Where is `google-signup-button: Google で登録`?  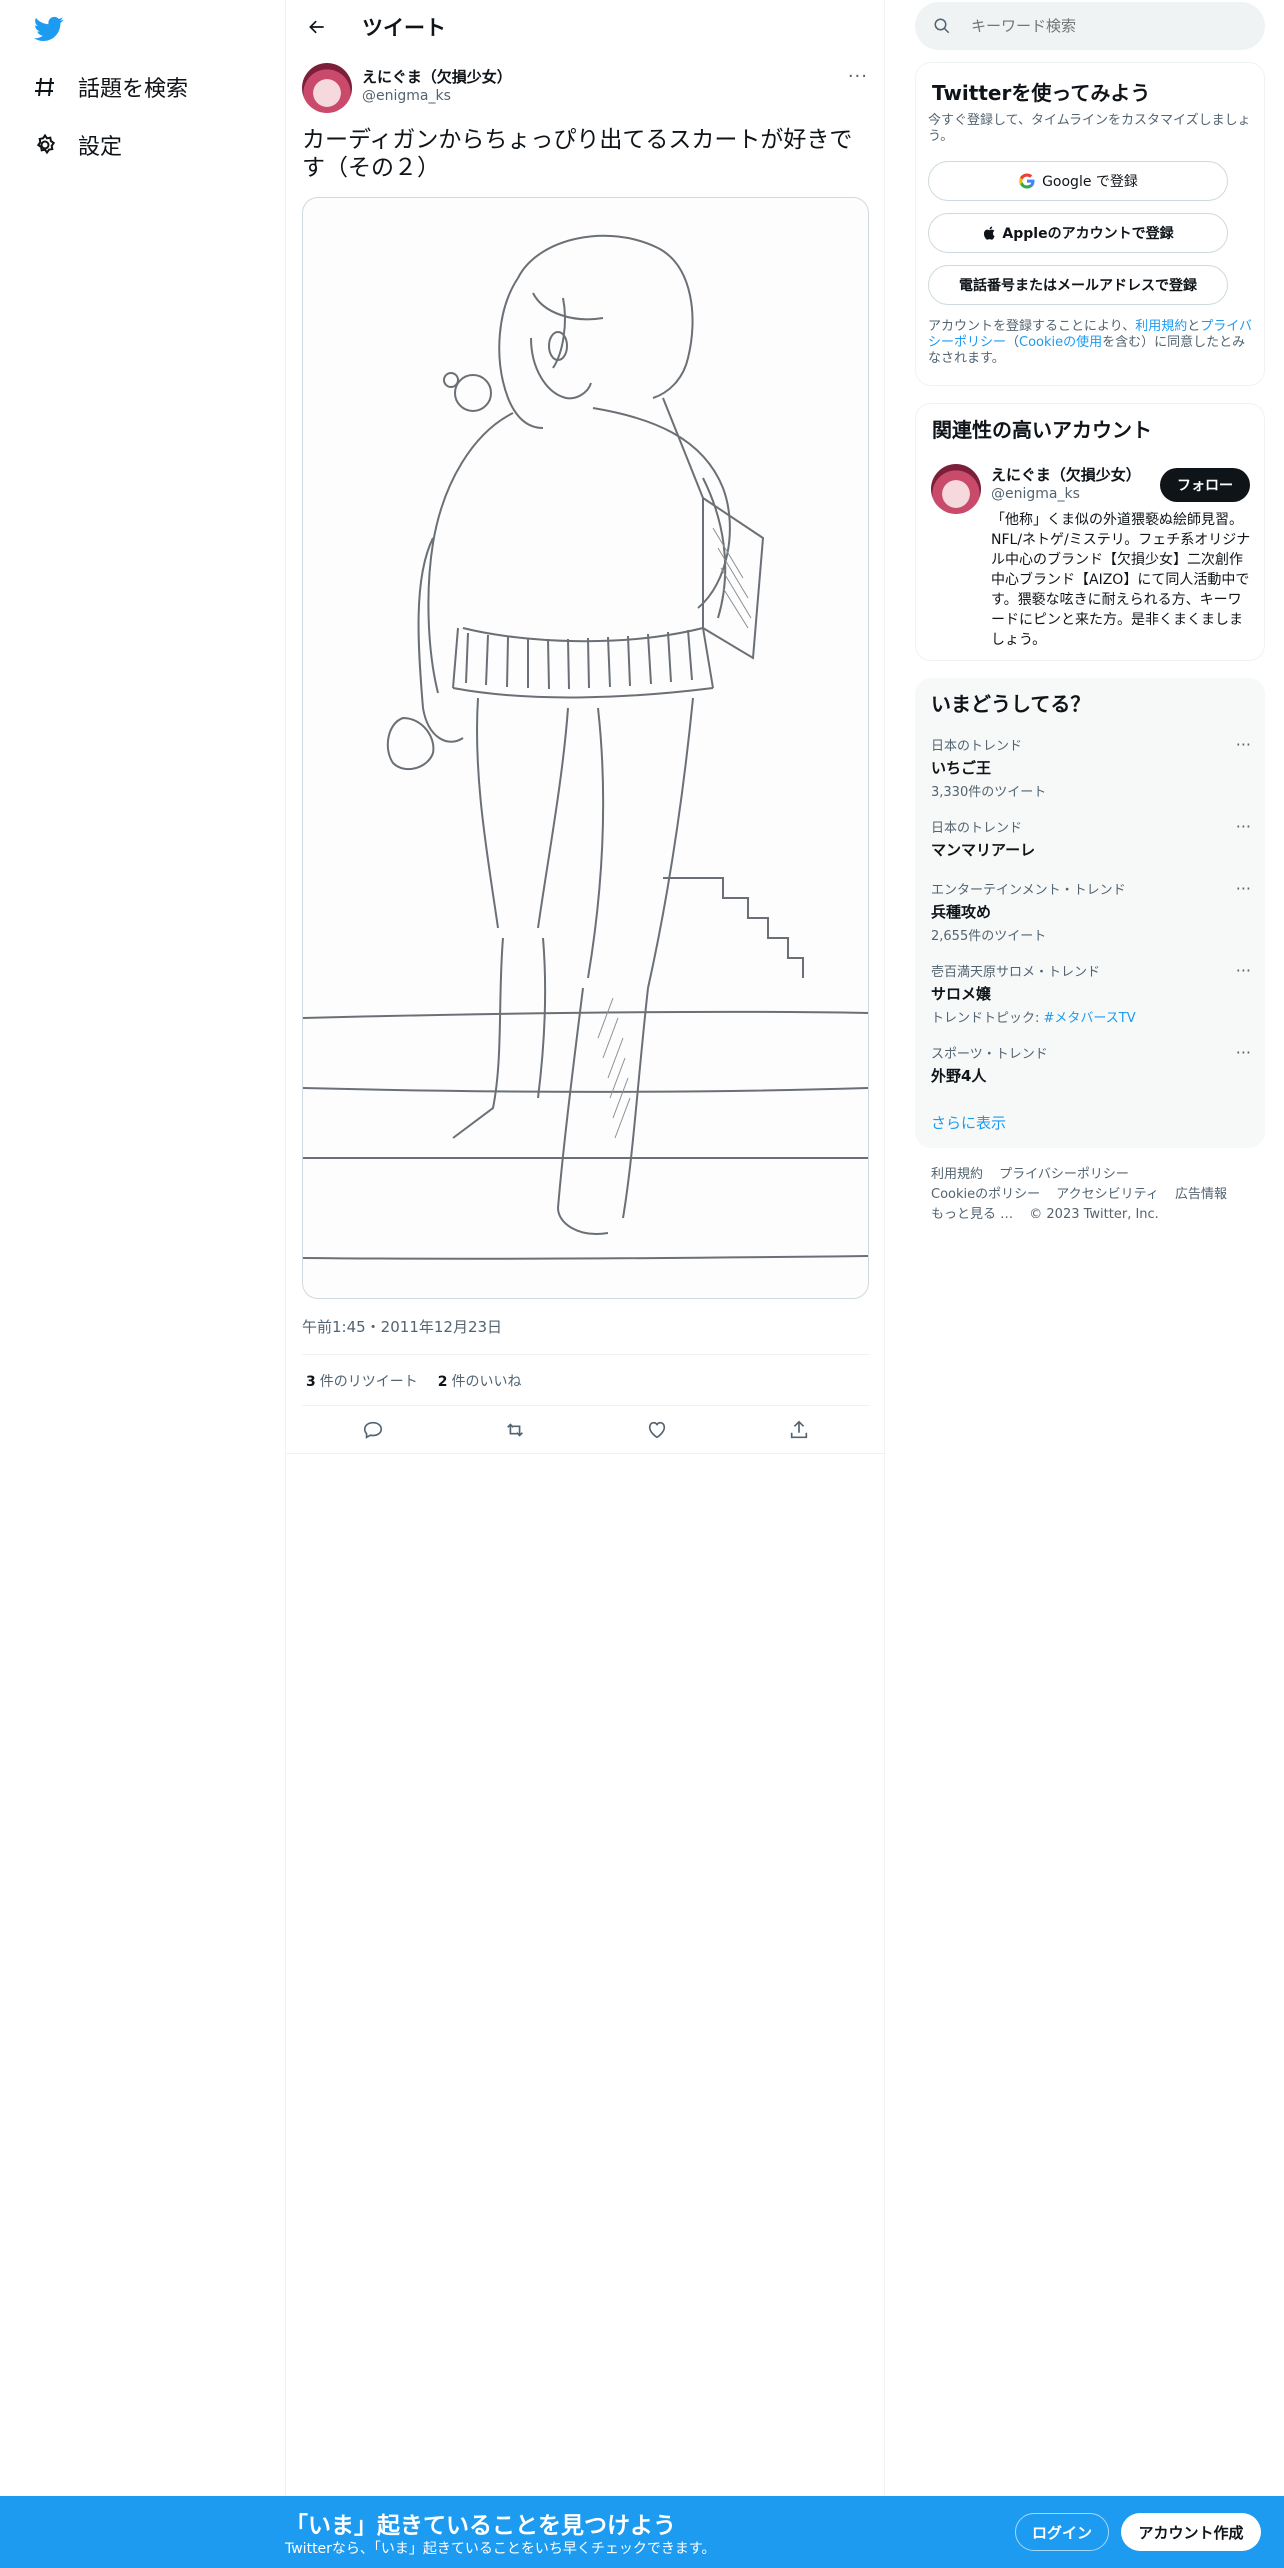 google-signup-button: Google で登録 is located at coordinates (1078, 181).